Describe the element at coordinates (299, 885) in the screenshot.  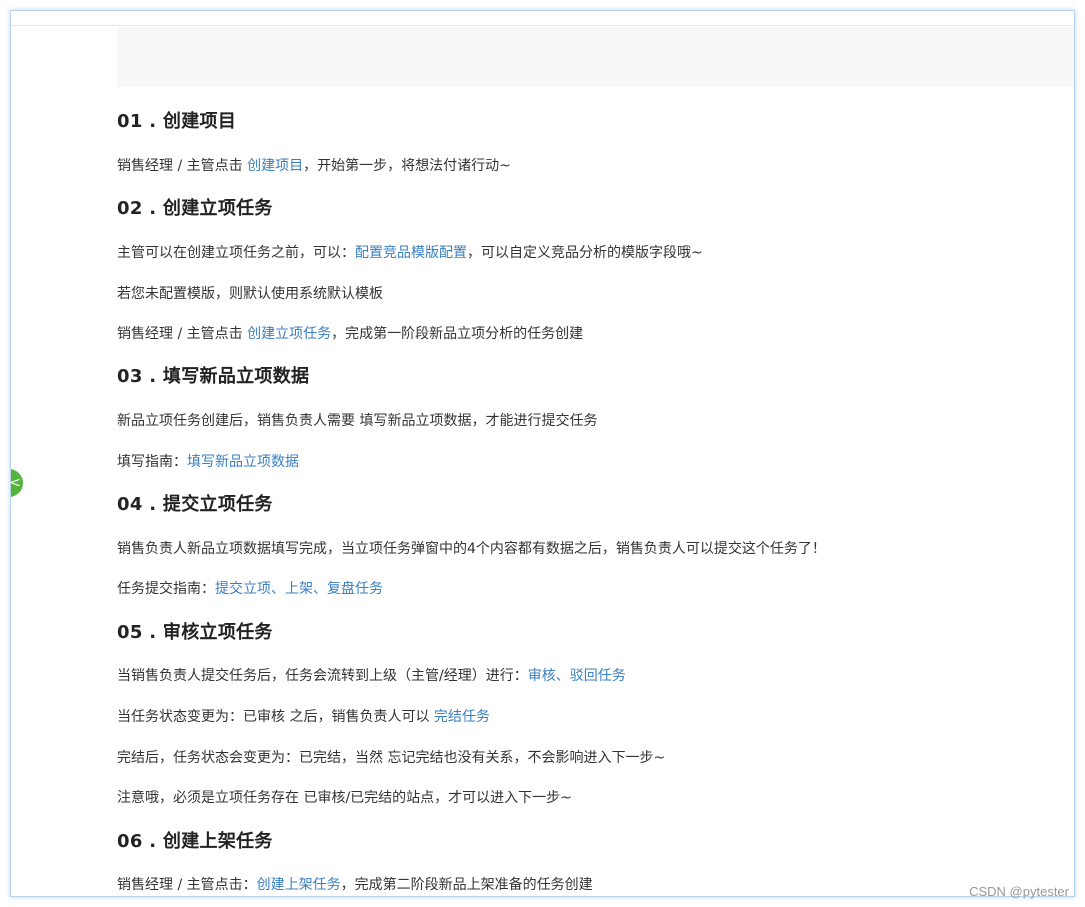
I see `link-create-listing-task: 创建上架任务` at that location.